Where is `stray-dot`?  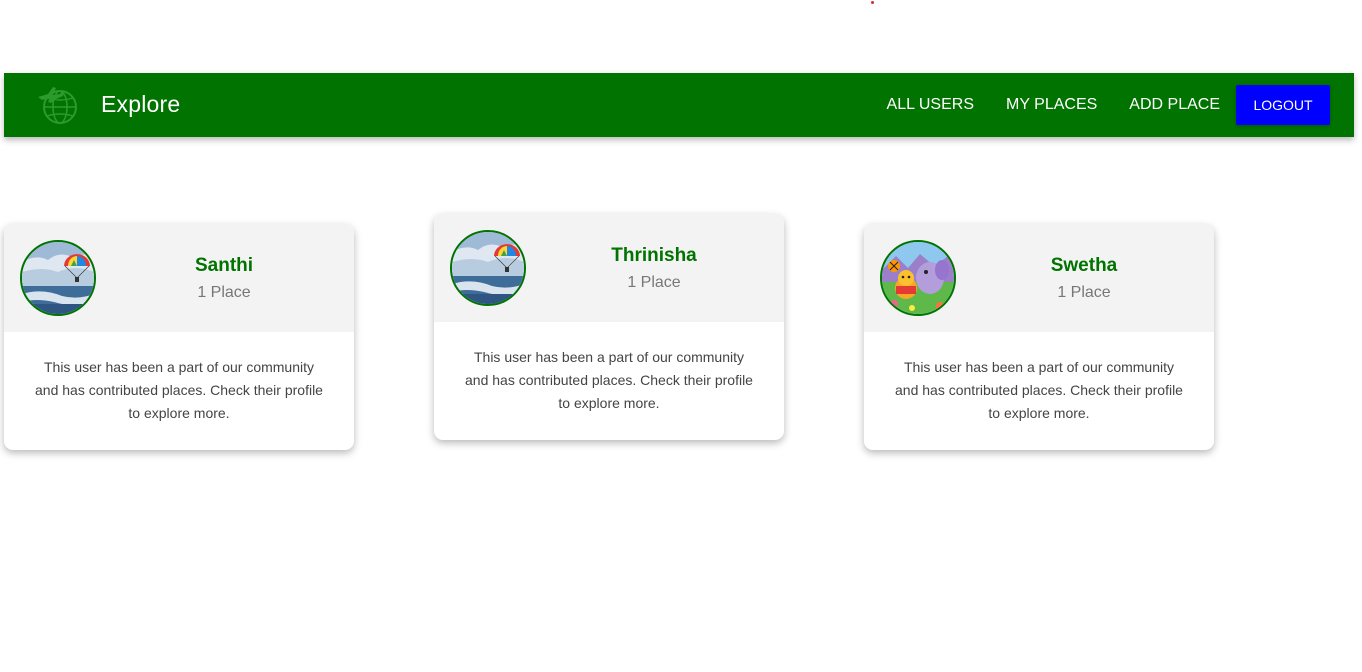
stray-dot is located at coordinates (872, 2).